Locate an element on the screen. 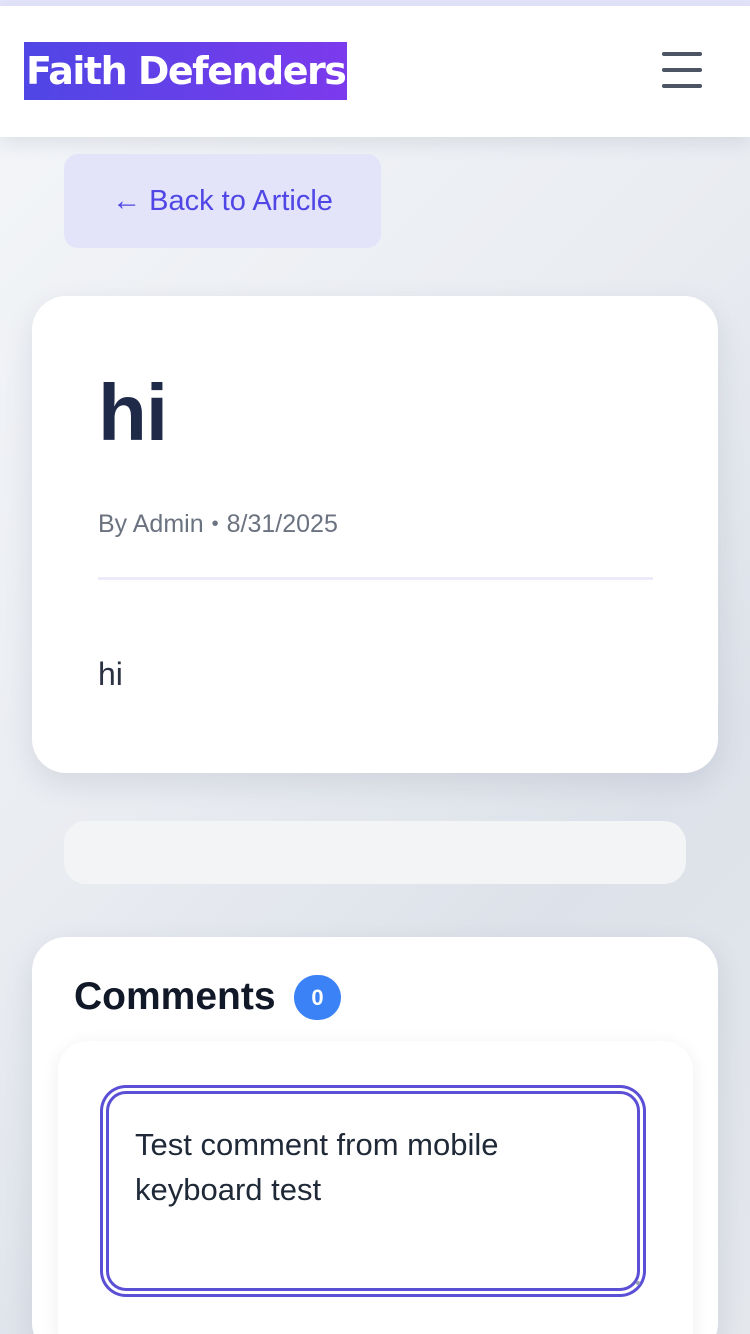 This screenshot has width=750, height=1334. loading-placeholder is located at coordinates (375, 852).